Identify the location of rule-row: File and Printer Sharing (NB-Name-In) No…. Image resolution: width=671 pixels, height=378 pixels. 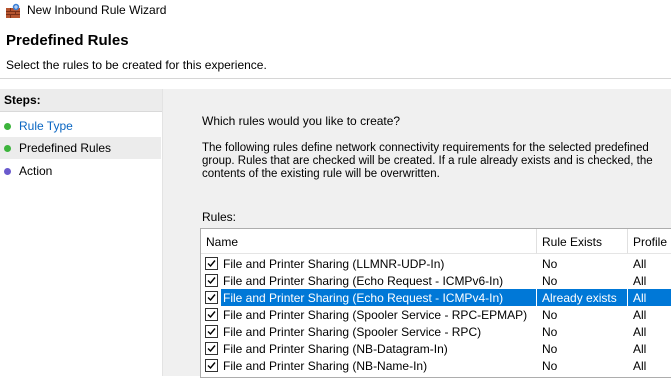
(436, 365).